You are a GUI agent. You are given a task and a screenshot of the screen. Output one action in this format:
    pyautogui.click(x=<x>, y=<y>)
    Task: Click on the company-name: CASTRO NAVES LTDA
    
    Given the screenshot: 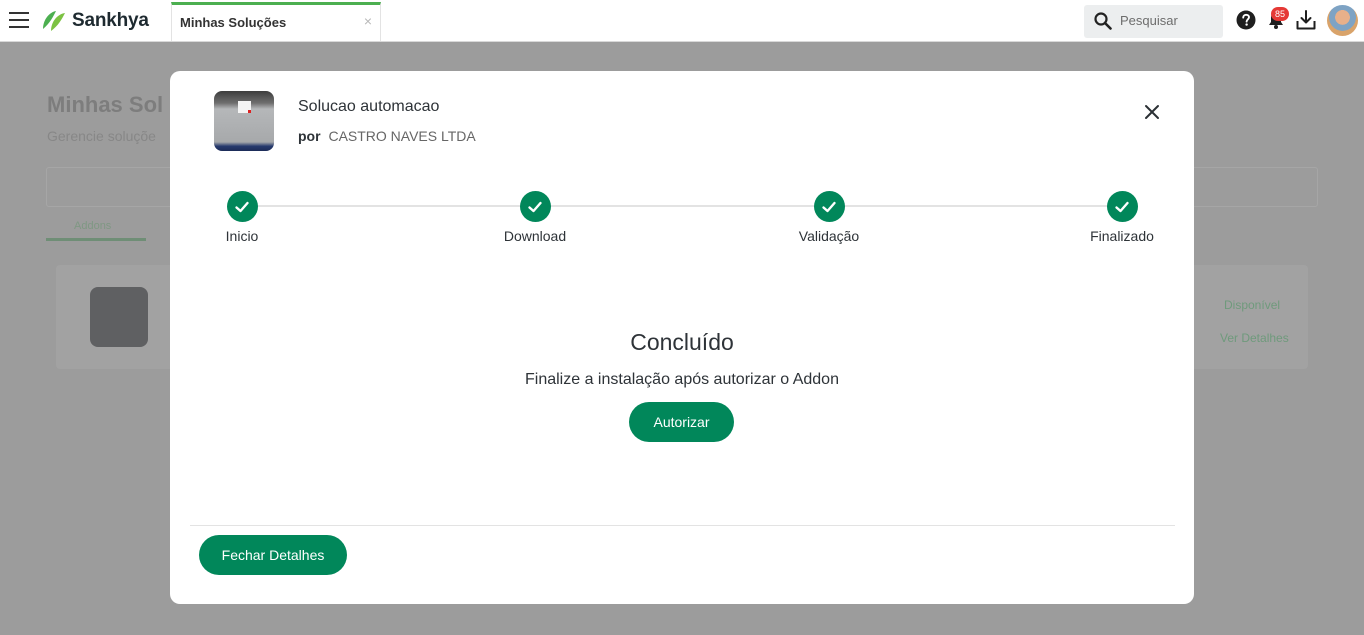 What is the action you would take?
    pyautogui.click(x=402, y=136)
    